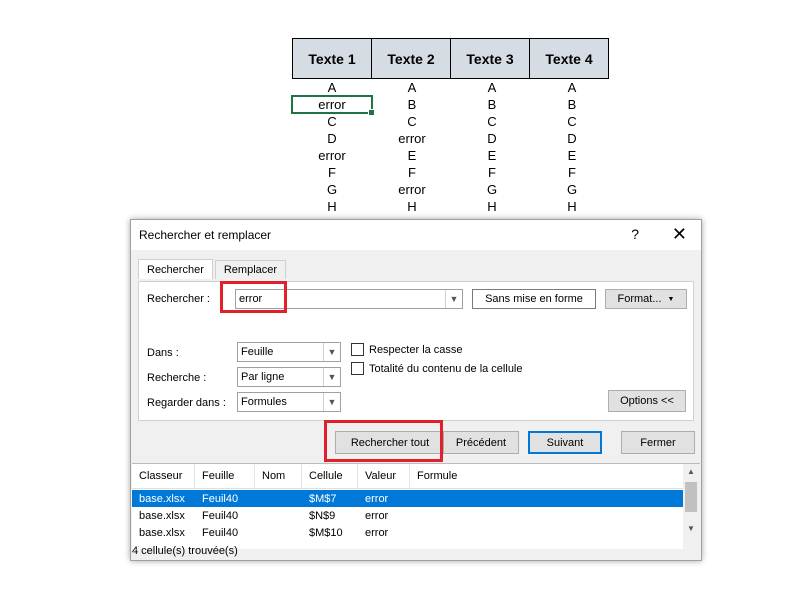  What do you see at coordinates (289, 352) in the screenshot?
I see `dans-select: Feuille ▼` at bounding box center [289, 352].